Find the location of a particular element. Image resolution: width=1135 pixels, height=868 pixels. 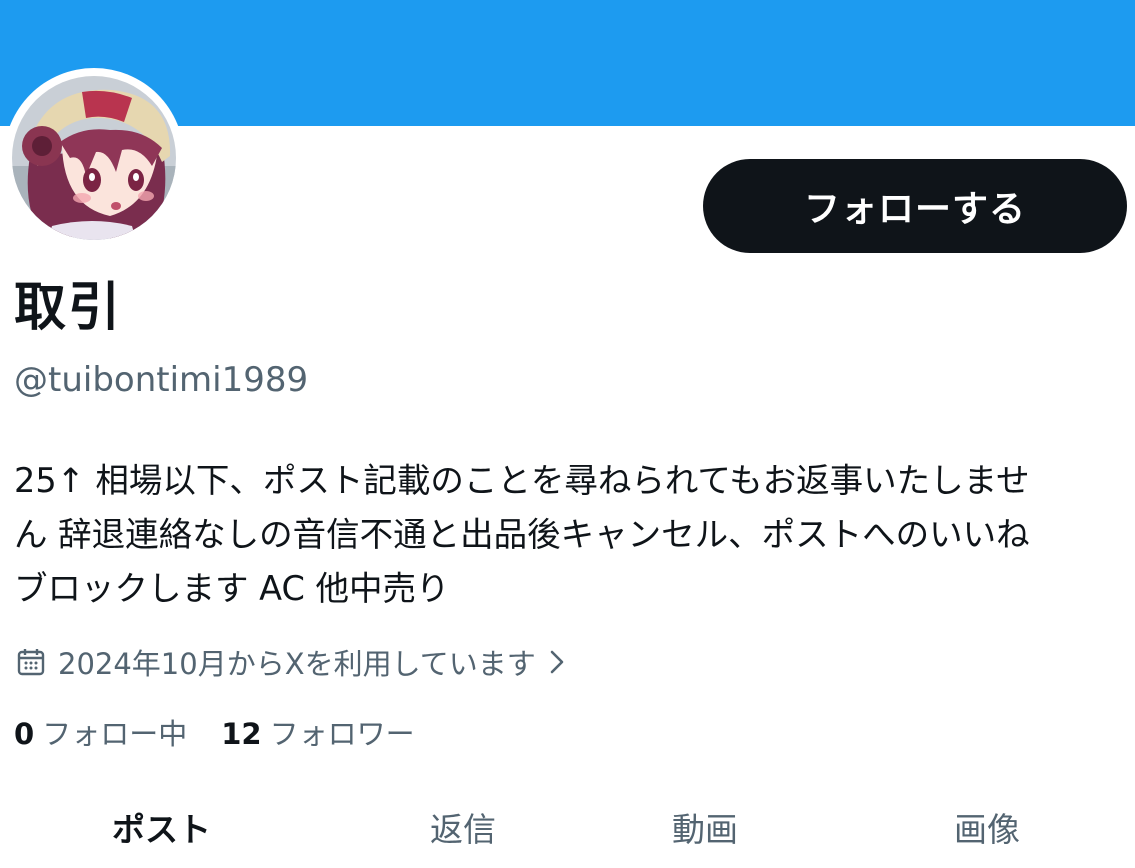

profile-tabs: ポスト 返信 動画 画像 is located at coordinates (567, 838).